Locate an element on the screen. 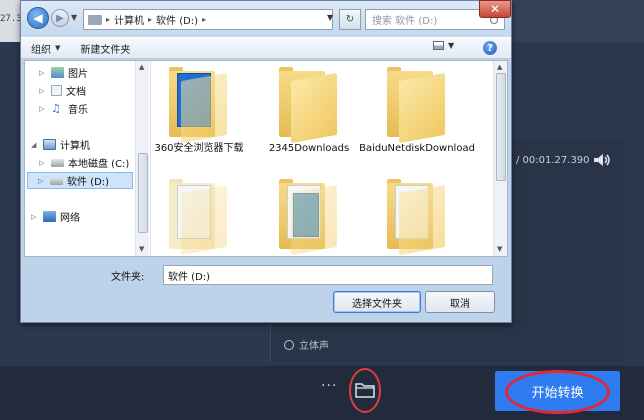 The width and height of the screenshot is (644, 420). file-list-scrollbar: ▲ ▼ is located at coordinates (500, 158).